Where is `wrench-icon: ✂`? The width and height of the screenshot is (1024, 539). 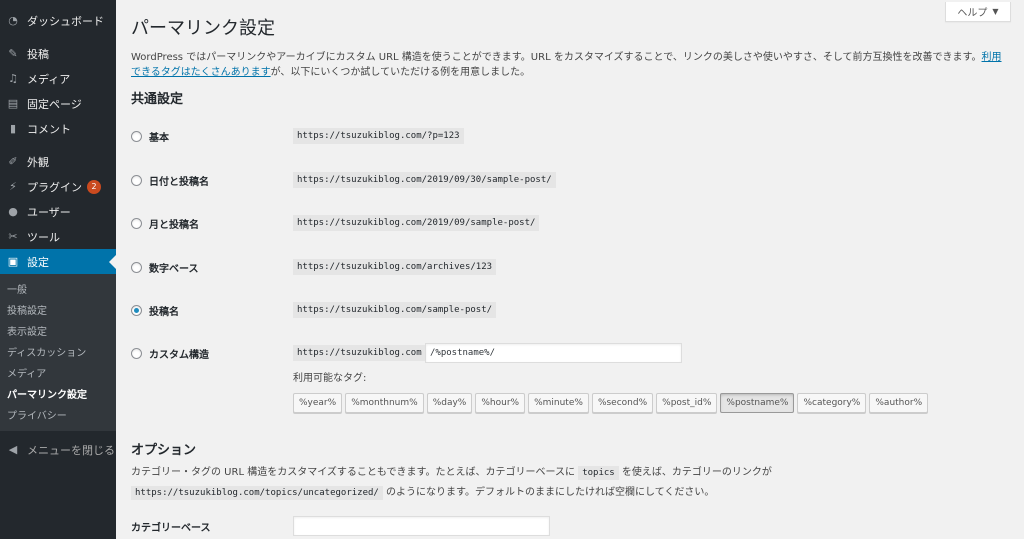 wrench-icon: ✂ is located at coordinates (13, 236).